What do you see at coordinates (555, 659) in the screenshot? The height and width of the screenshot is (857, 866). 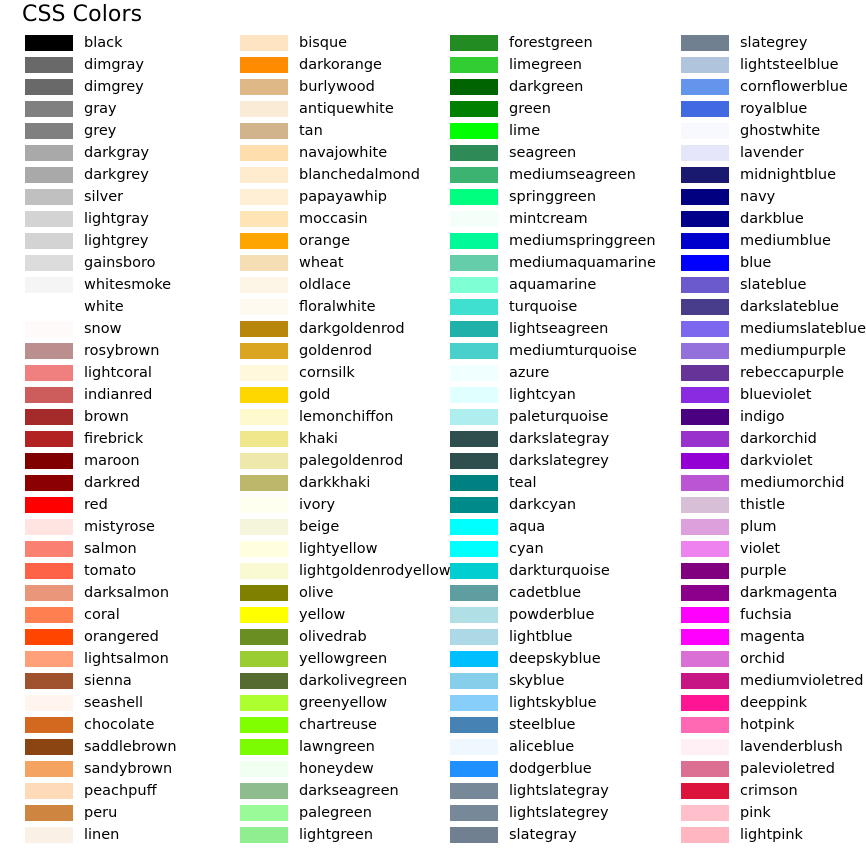 I see `color-name-label: deepskyblue` at bounding box center [555, 659].